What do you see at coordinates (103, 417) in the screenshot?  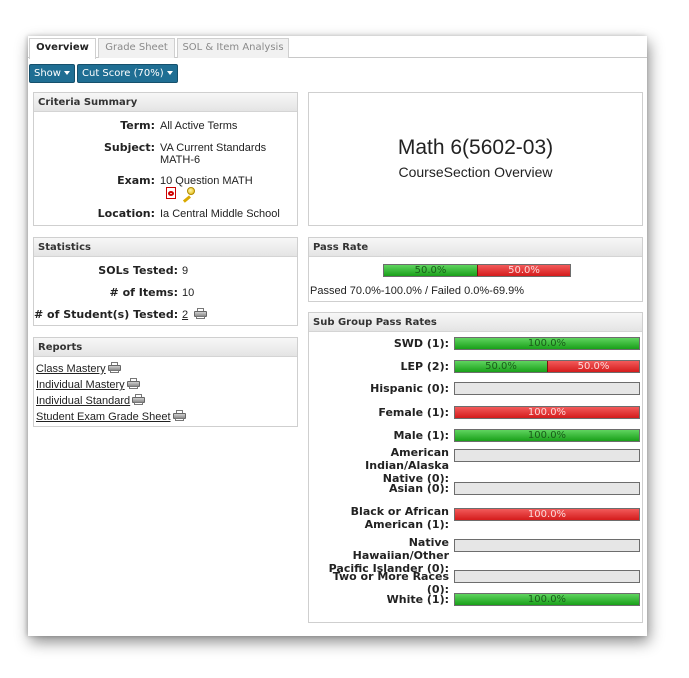 I see `student-exam-grade-sheet-link: Student Exam Grade Sheet` at bounding box center [103, 417].